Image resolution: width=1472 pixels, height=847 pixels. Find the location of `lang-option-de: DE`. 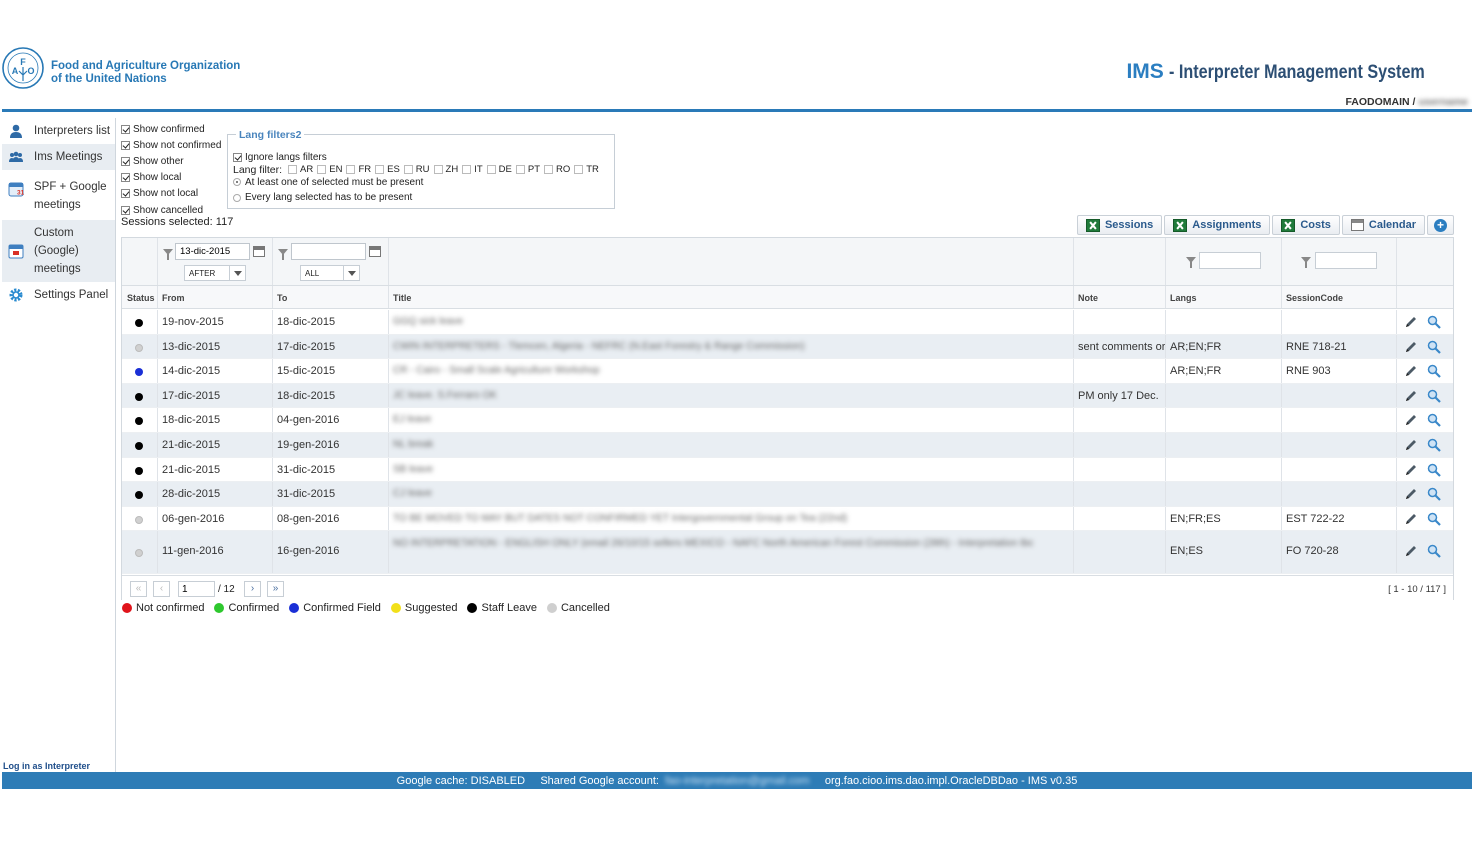

lang-option-de: DE is located at coordinates (499, 169).